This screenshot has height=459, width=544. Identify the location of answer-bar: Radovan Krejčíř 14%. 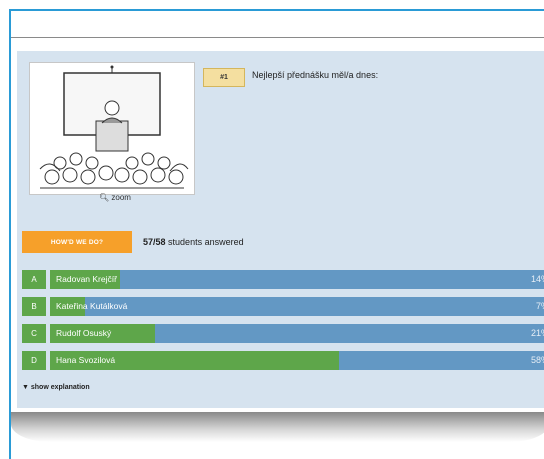
(297, 279).